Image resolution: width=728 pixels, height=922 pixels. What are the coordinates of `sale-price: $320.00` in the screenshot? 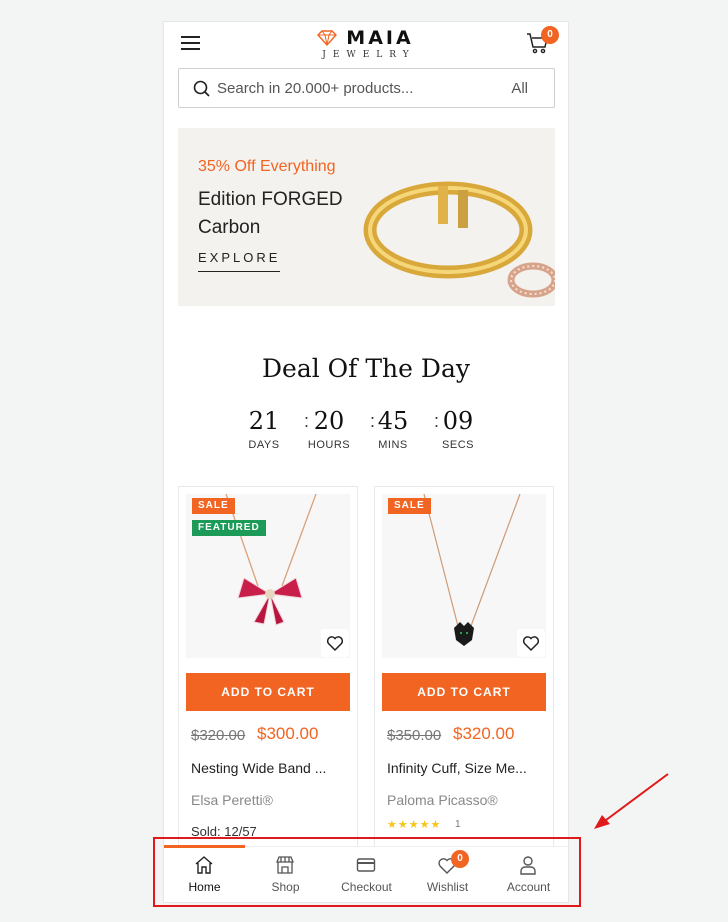 It's located at (484, 733).